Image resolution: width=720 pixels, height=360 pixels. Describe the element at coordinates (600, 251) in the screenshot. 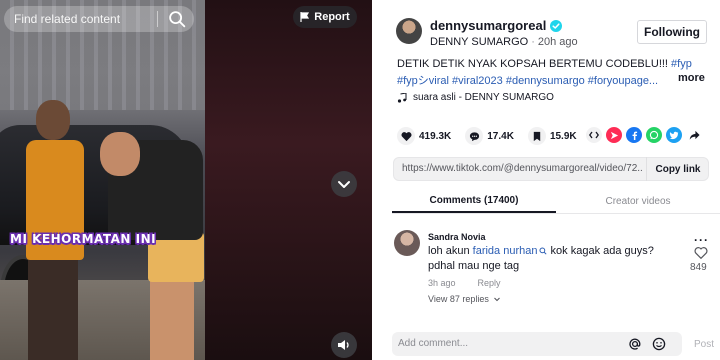

I see `comment-text-after: kok kagak ada guys?` at that location.